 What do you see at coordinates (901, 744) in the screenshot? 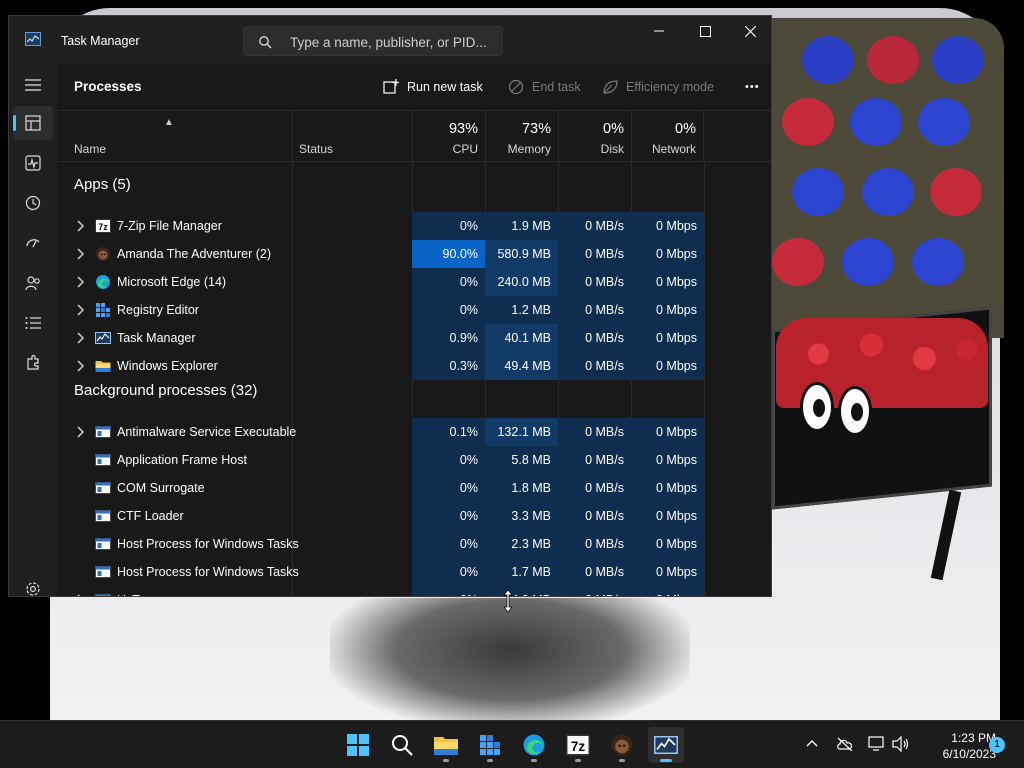
I see `volume-icon` at bounding box center [901, 744].